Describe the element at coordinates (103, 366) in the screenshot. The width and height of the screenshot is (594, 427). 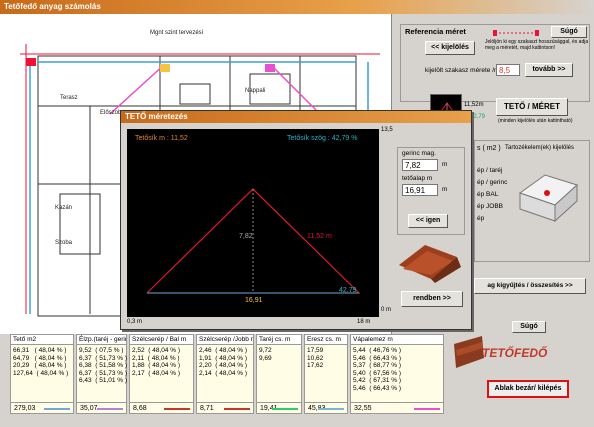
I see `column-row: 6,38 ( 51,58 % )` at that location.